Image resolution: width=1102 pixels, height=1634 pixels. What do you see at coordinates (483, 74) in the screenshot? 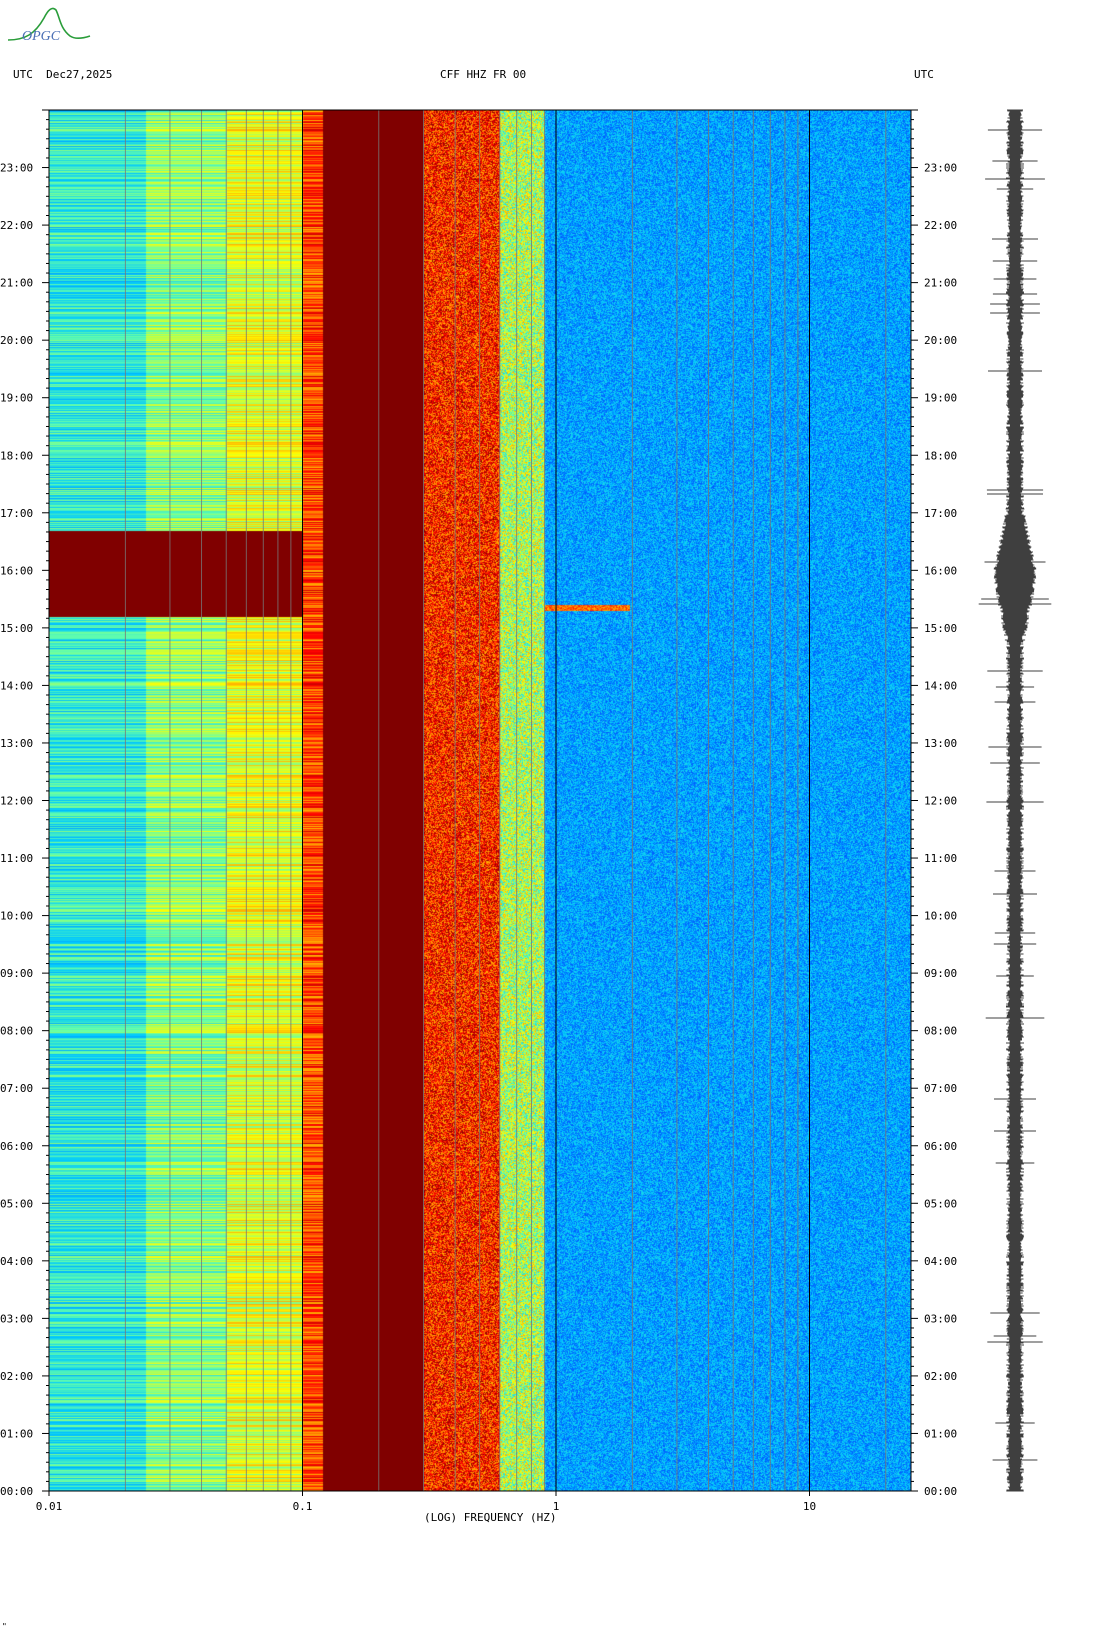
I see `header-station: CFF HHZ FR 00` at bounding box center [483, 74].